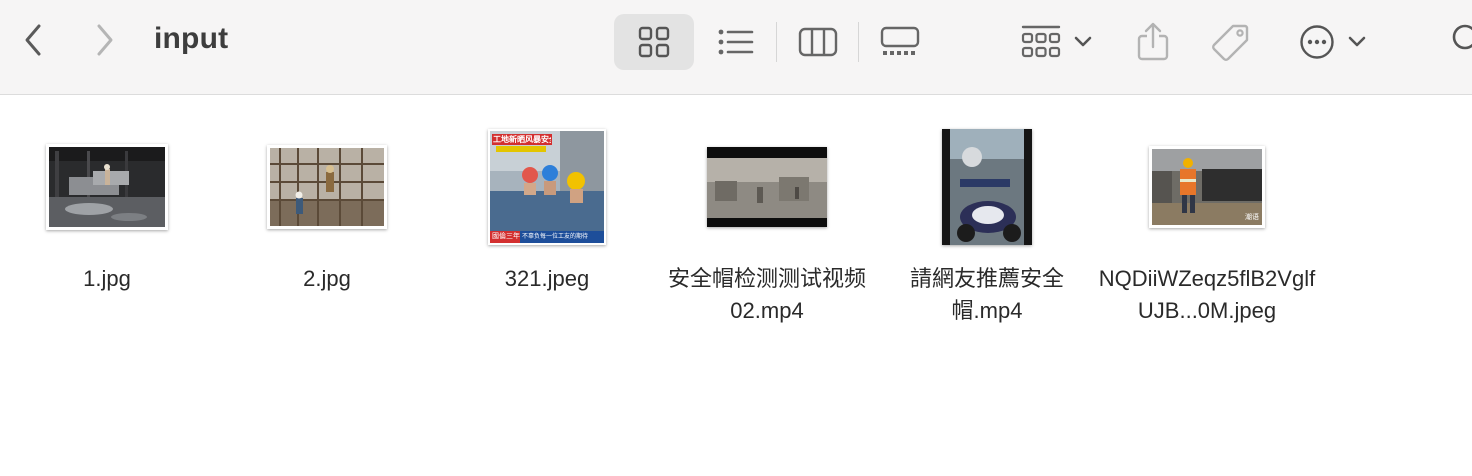 This screenshot has height=476, width=1472. What do you see at coordinates (522, 139) in the screenshot?
I see `thumbnail-caption-top: 工地新晒风暴安全帽` at bounding box center [522, 139].